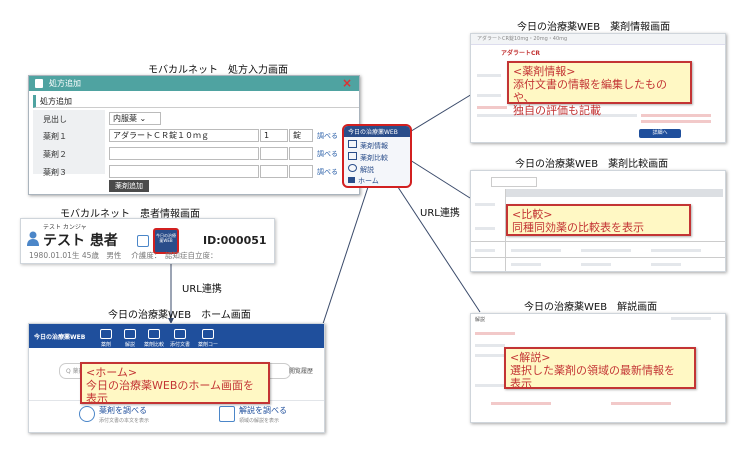 Image resolution: width=745 pixels, height=463 pixels. I want to click on popup-title: 今日の治療薬WEB, so click(373, 132).